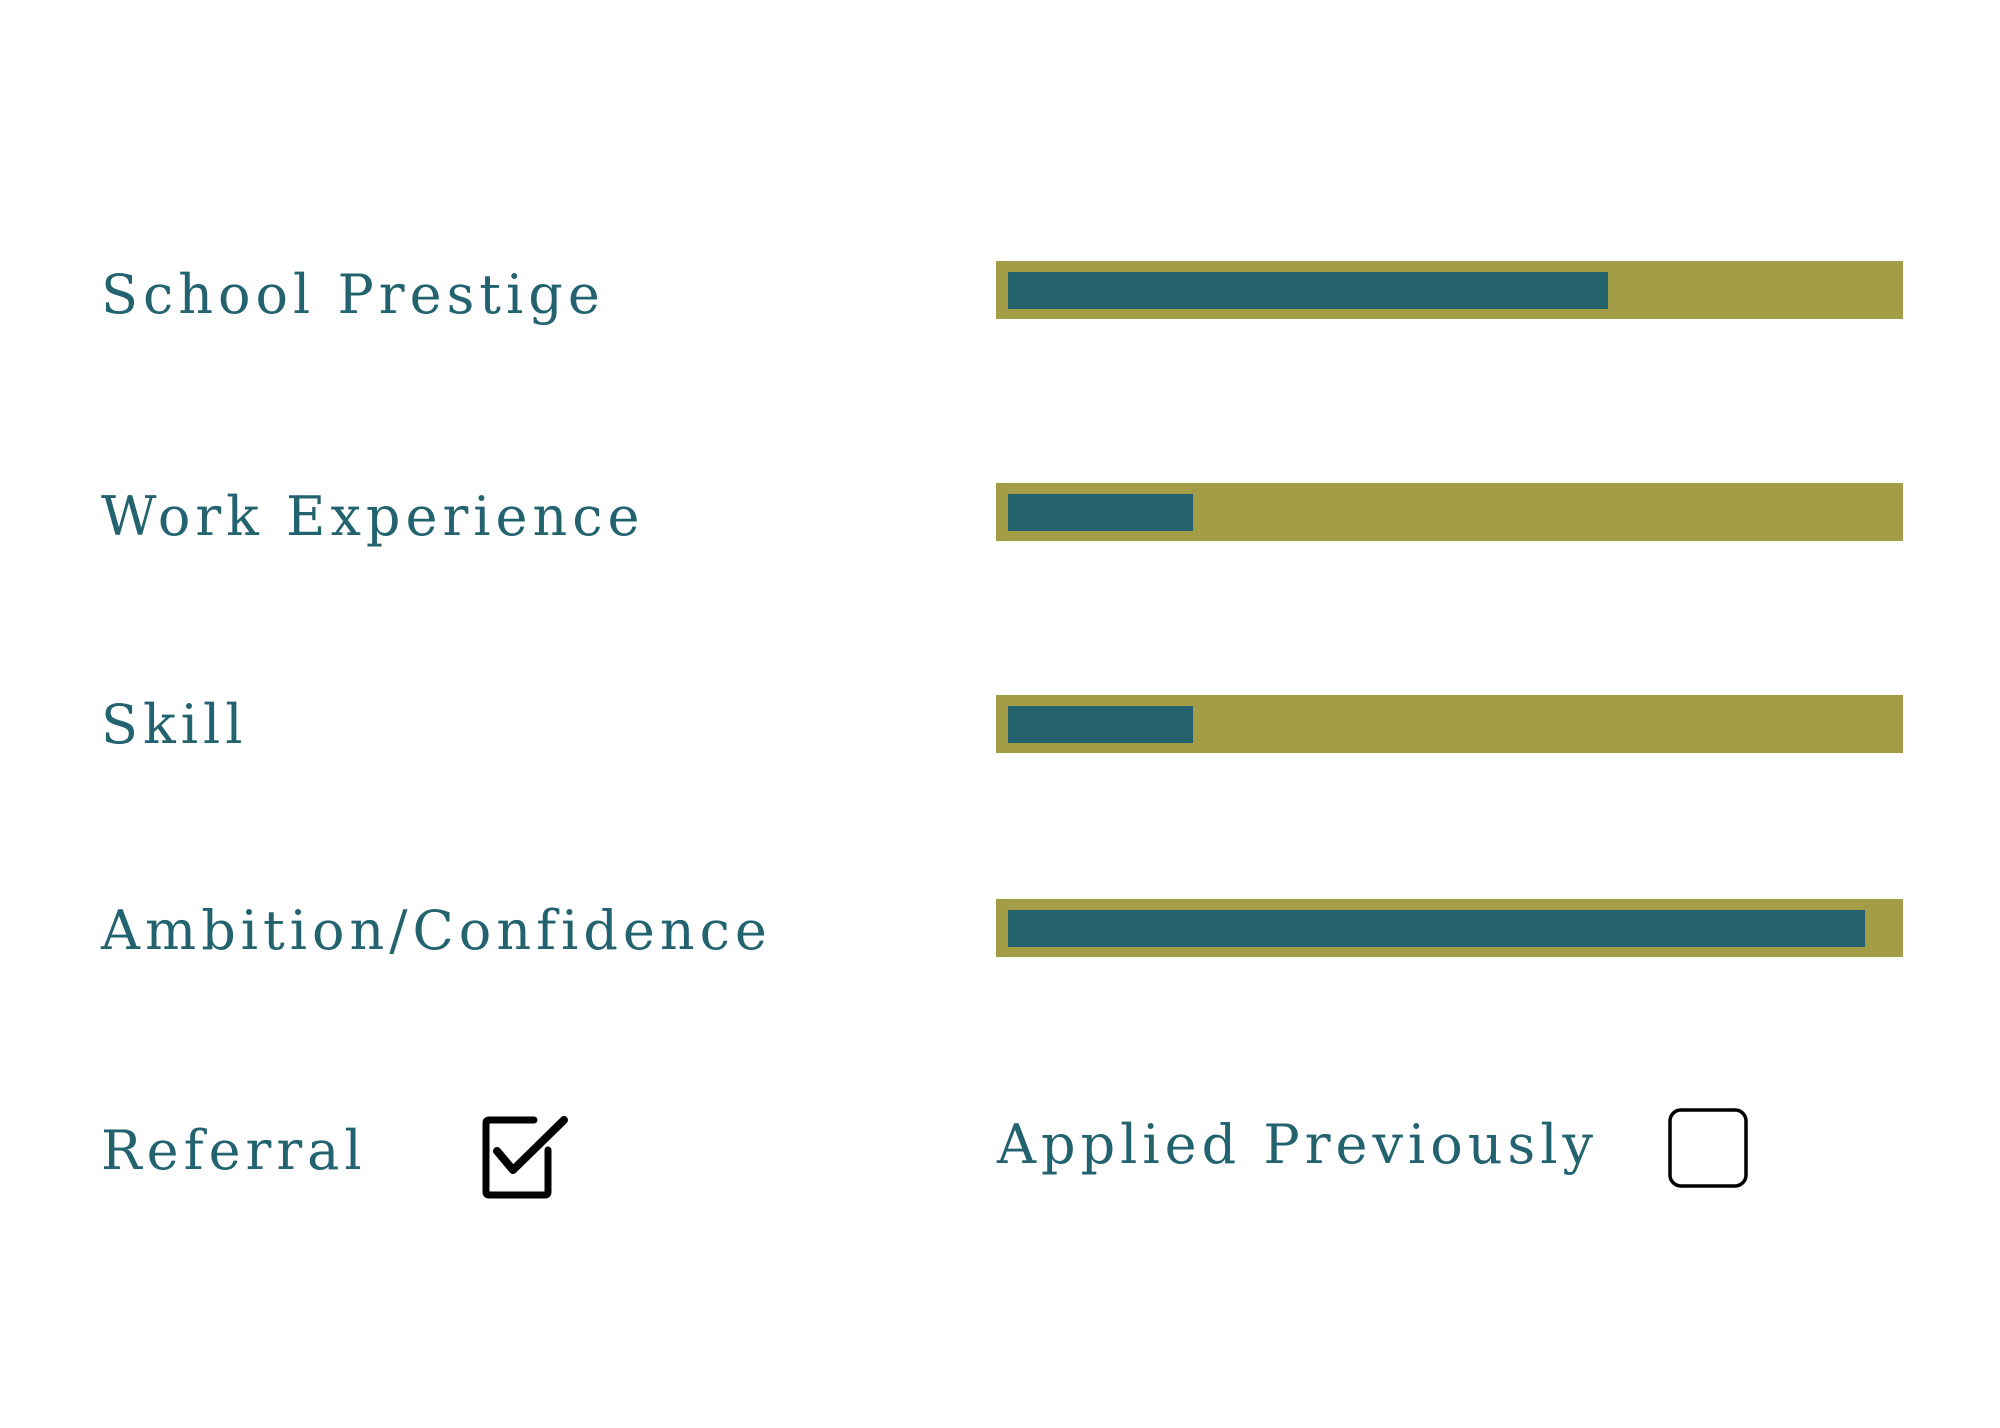 The height and width of the screenshot is (1428, 2000). Describe the element at coordinates (373, 516) in the screenshot. I see `label-work-experience: Work Experience` at that location.